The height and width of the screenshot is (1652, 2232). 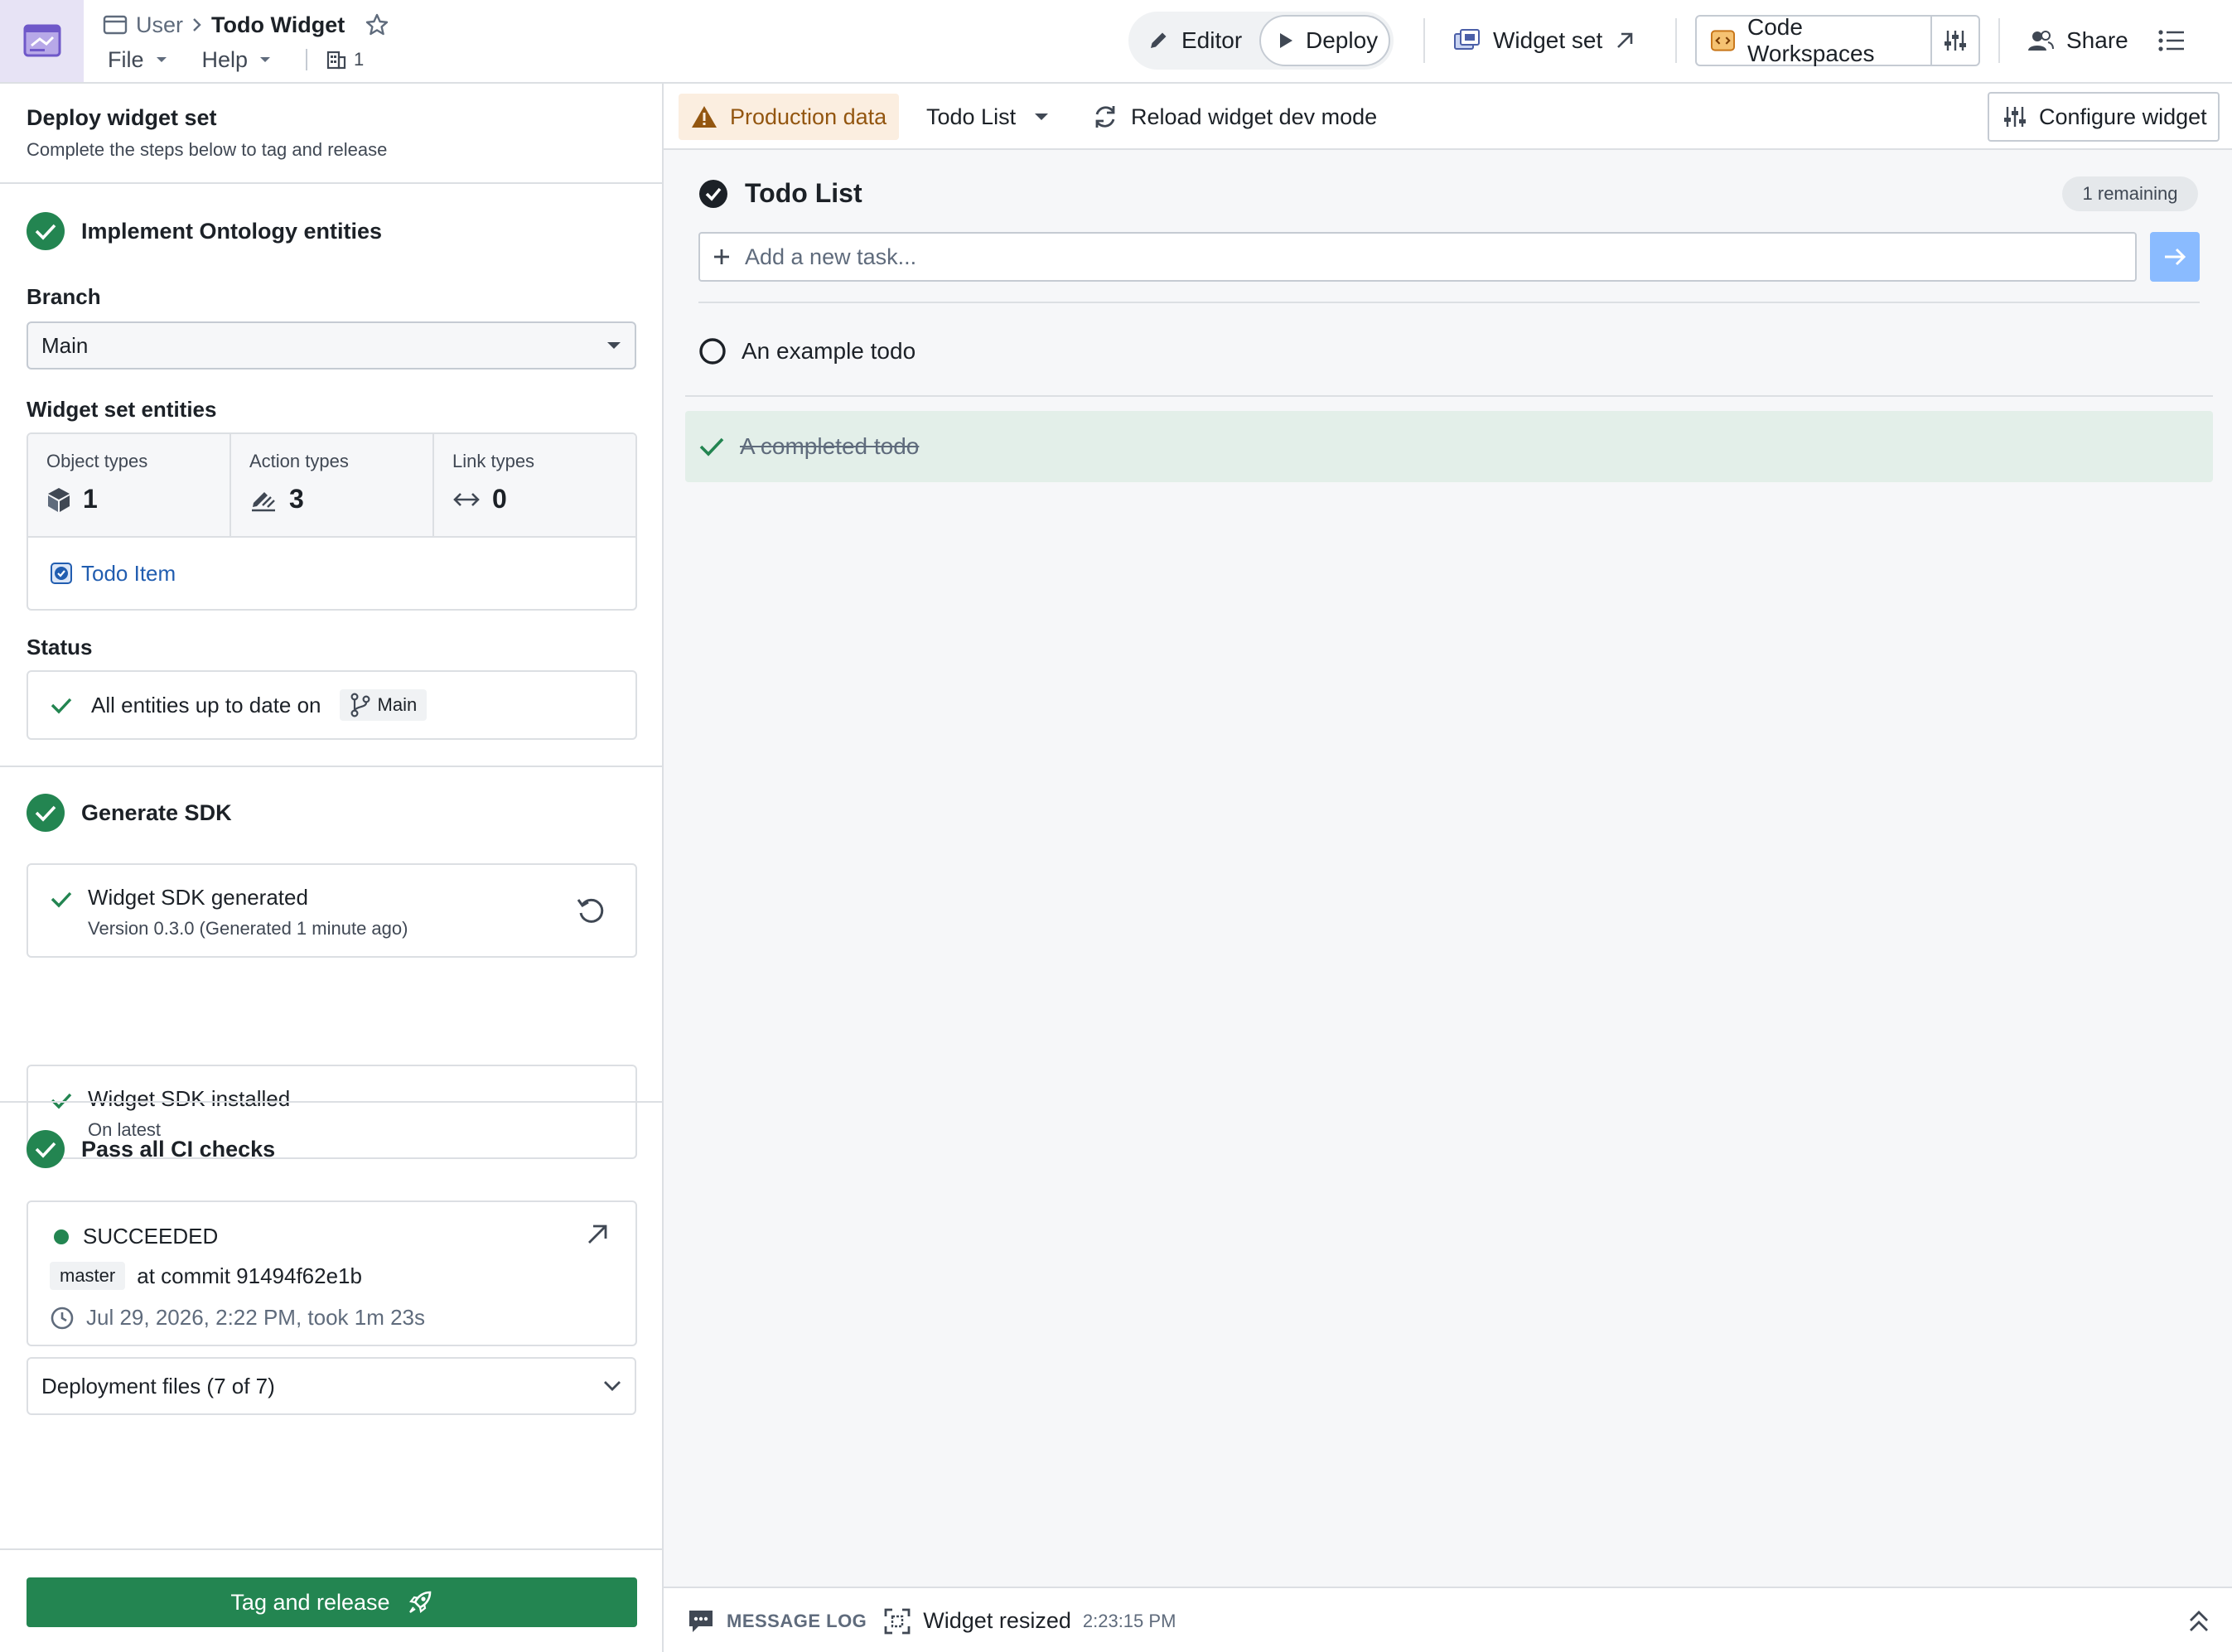 I want to click on widget-set-label: Widget set, so click(x=1548, y=40).